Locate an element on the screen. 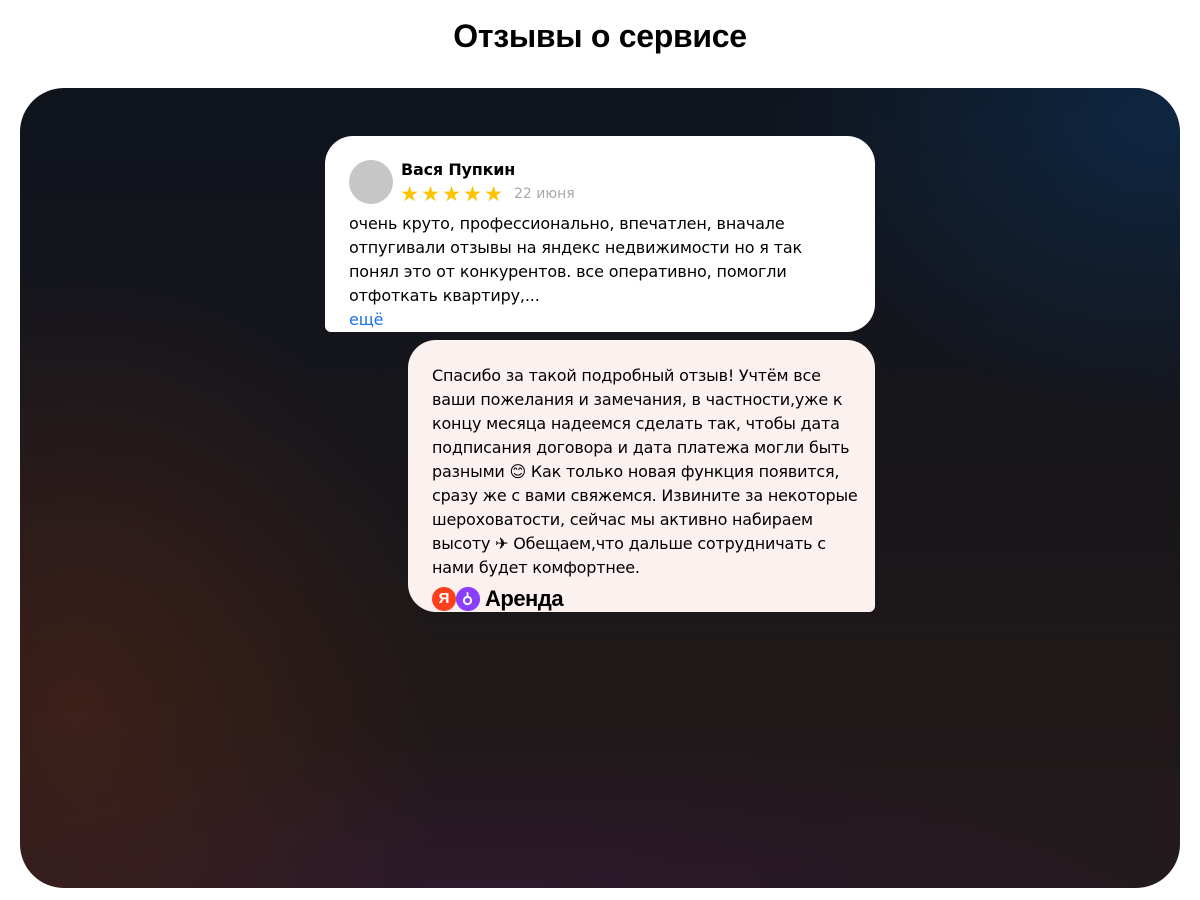 The height and width of the screenshot is (900, 1200). yandex-logo-icon: Я is located at coordinates (444, 599).